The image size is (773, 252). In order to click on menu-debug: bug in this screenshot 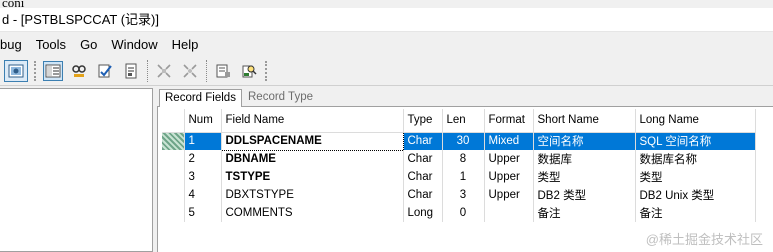, I will do `click(14, 45)`.